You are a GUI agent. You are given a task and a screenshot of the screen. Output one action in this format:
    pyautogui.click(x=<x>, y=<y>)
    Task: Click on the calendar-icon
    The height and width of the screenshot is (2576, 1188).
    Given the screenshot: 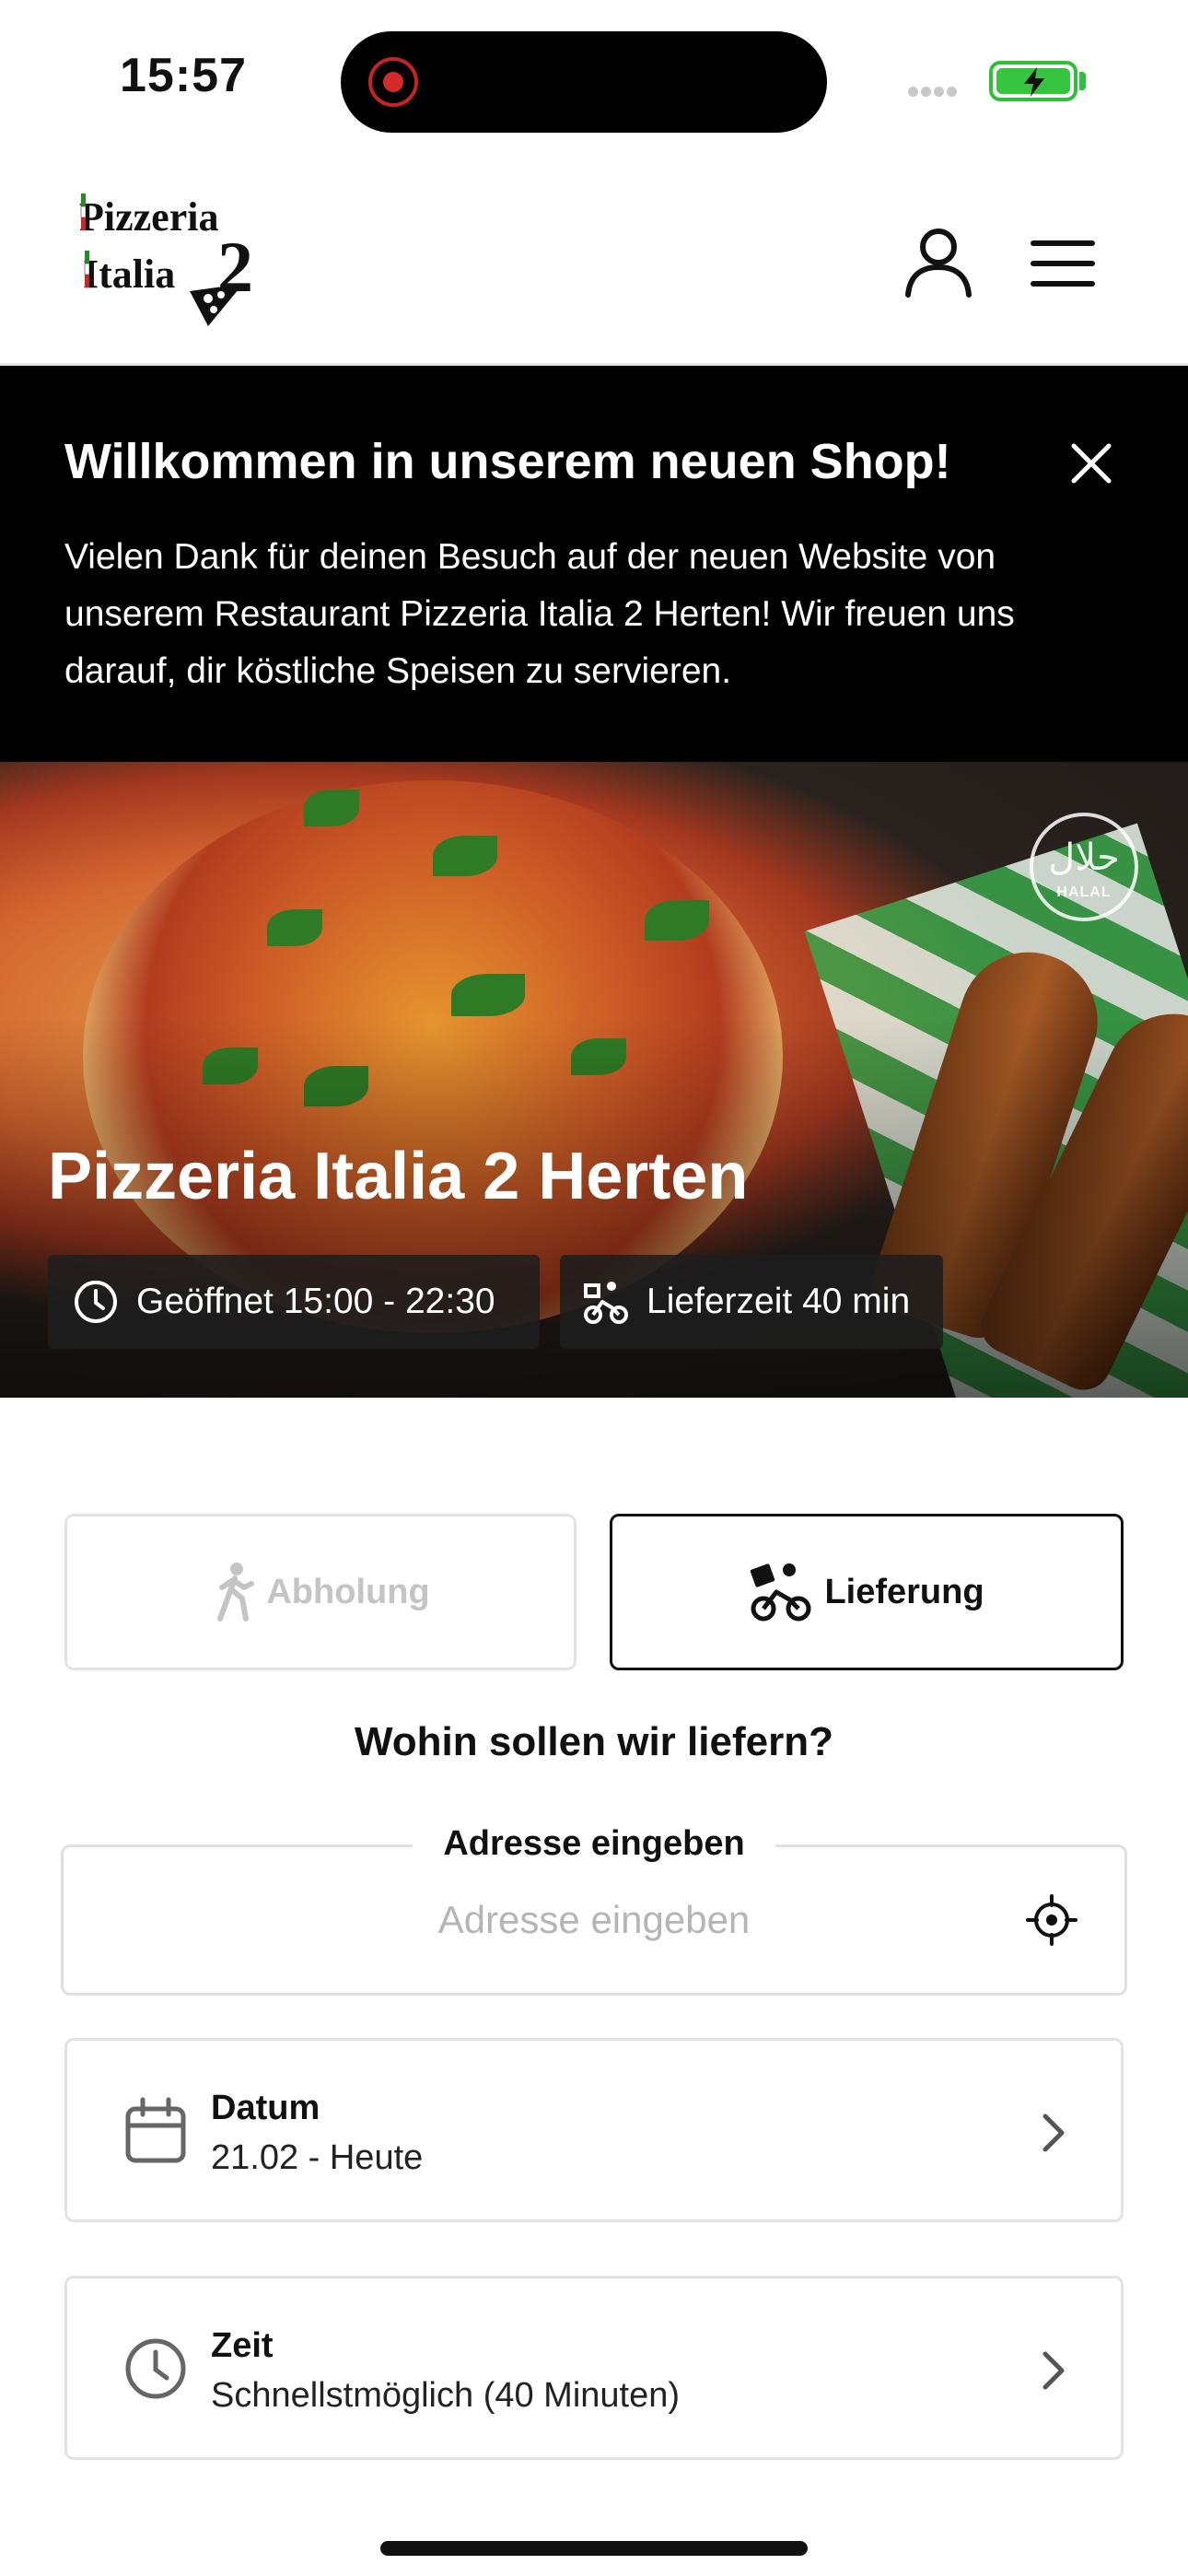 What is the action you would take?
    pyautogui.click(x=155, y=2131)
    